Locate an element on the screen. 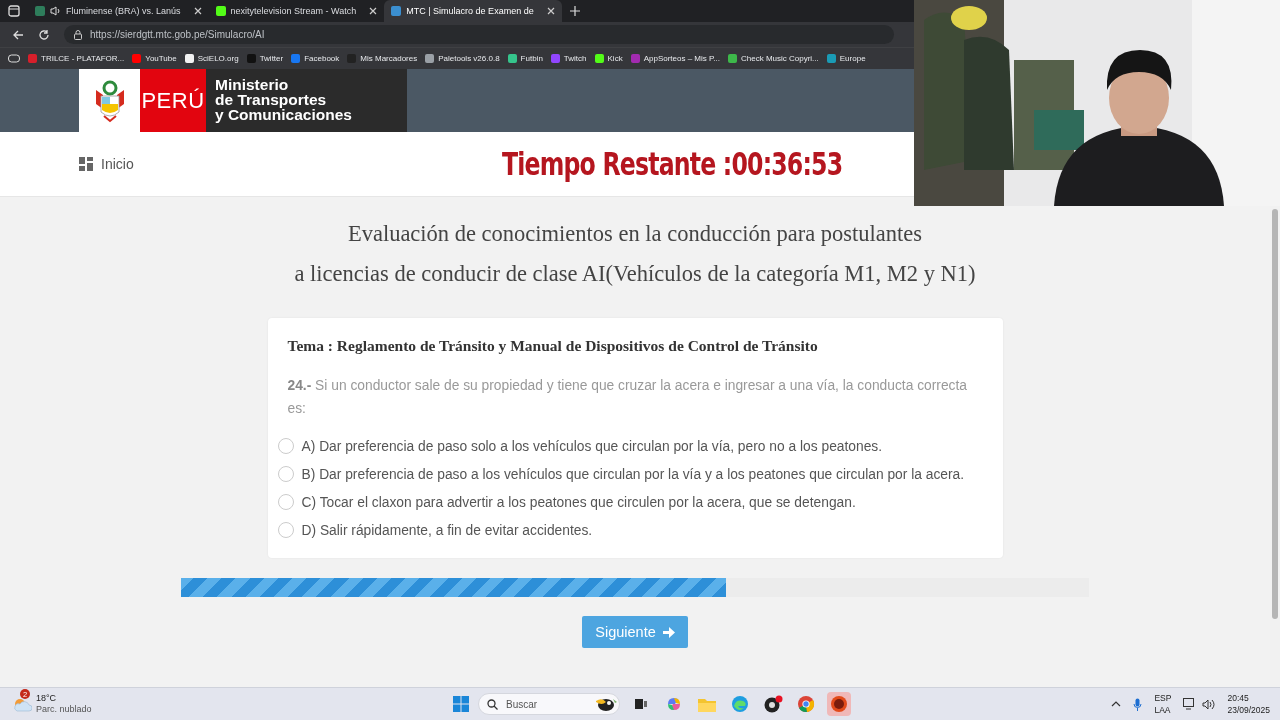 Image resolution: width=1280 pixels, height=720 pixels. game-launcher-icon is located at coordinates (839, 704).